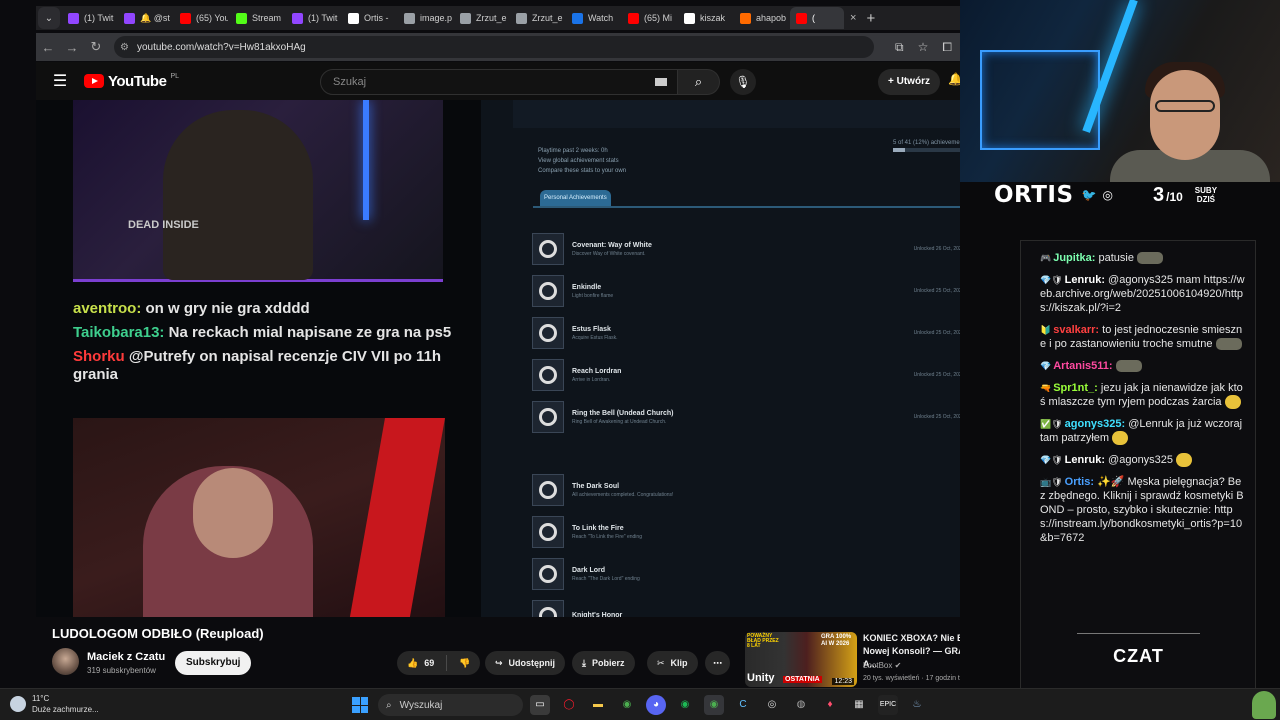 The image size is (1280, 720). Describe the element at coordinates (412, 663) in the screenshot. I see `thumbs-up-icon: 👍` at that location.